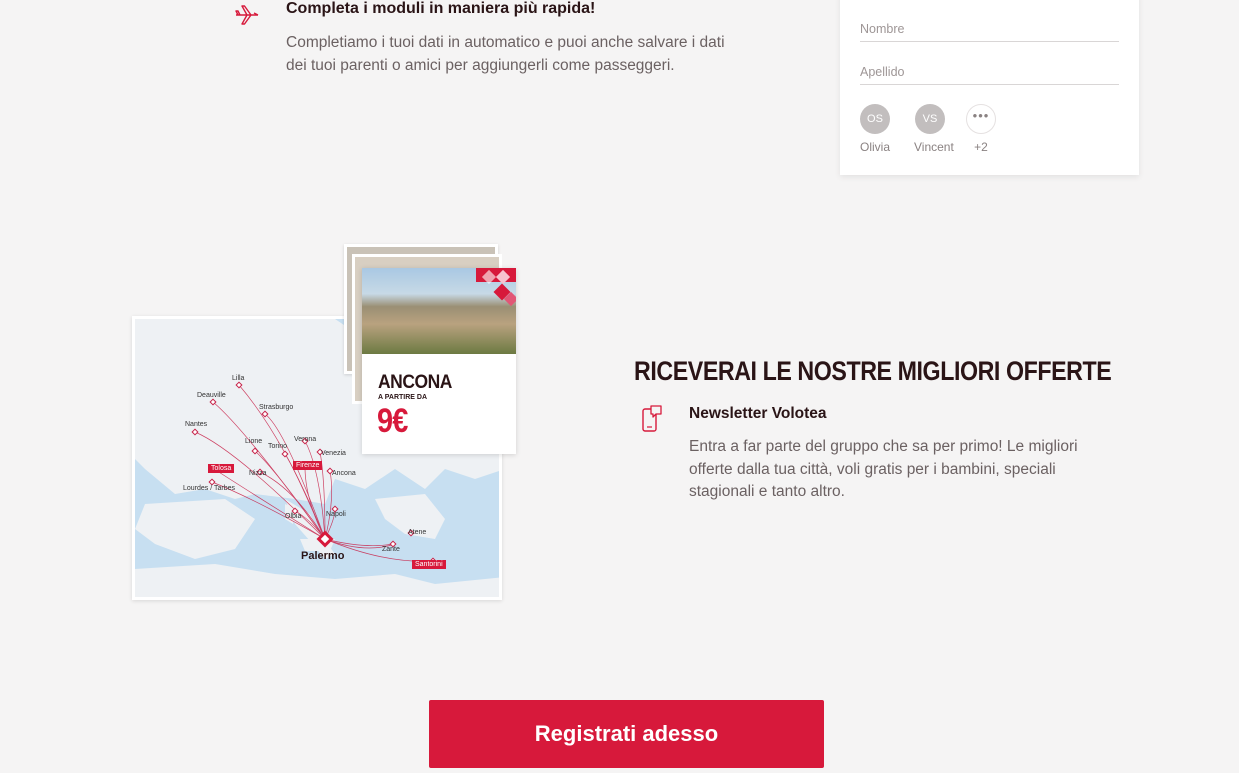 This screenshot has width=1239, height=773. What do you see at coordinates (305, 439) in the screenshot?
I see `map-label: Verona` at bounding box center [305, 439].